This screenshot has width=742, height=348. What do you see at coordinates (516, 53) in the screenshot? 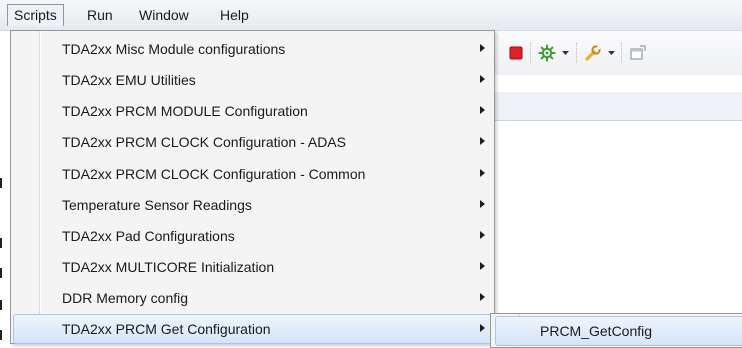
I see `stop-icon` at bounding box center [516, 53].